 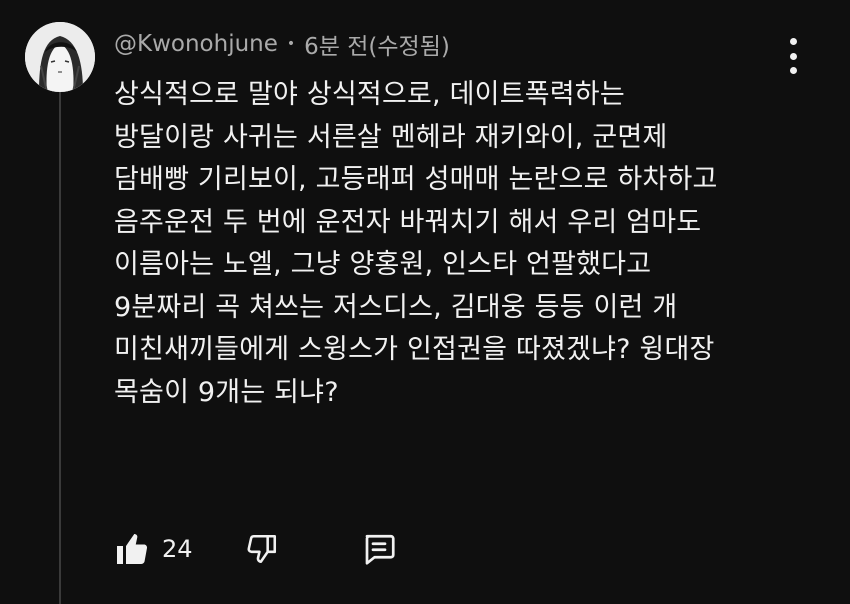 I want to click on comment-line: 담배빵 기리보이, 고등래퍼 성매매 논란으로 하차하고, so click(x=416, y=179).